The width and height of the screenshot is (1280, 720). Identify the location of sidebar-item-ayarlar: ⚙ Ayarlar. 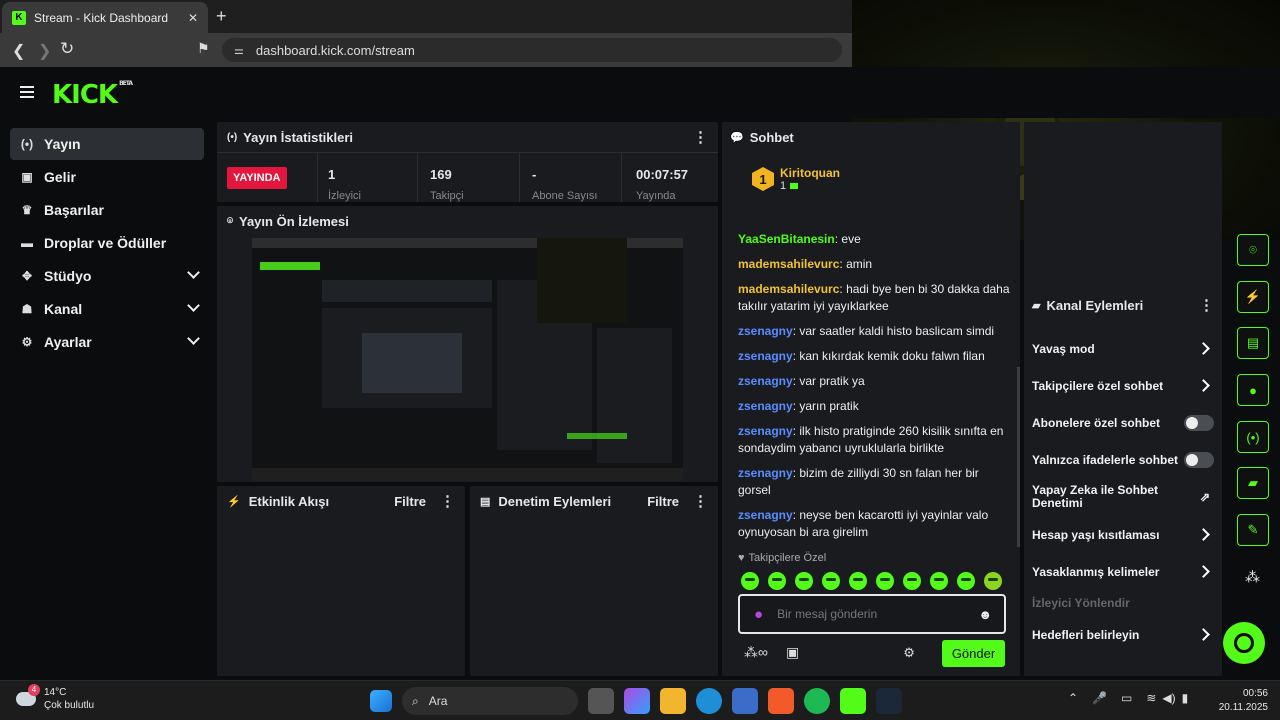
(107, 342).